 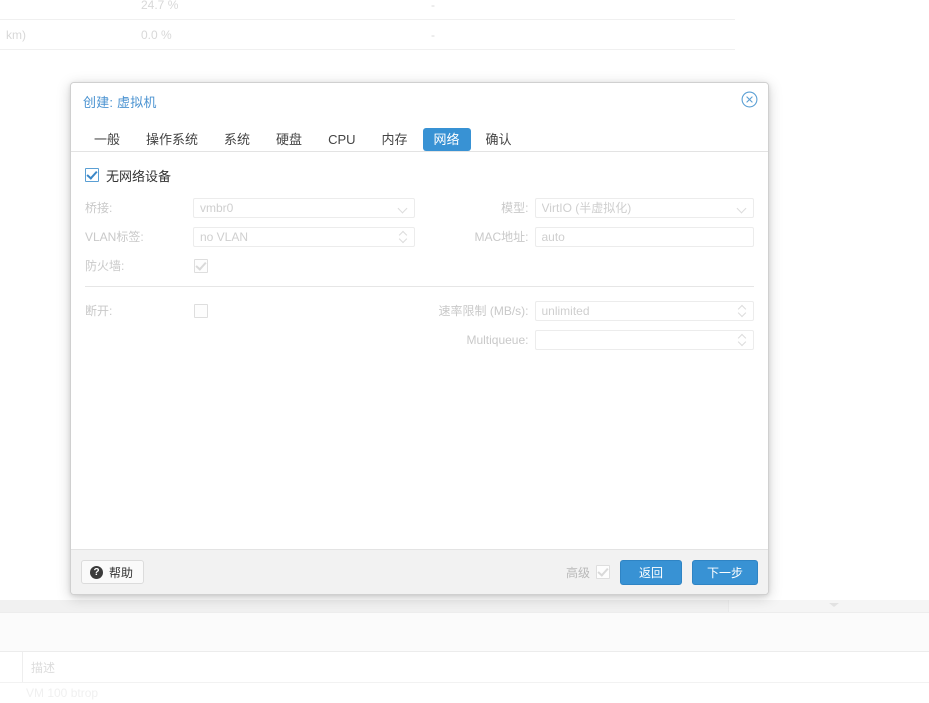 I want to click on field-rate-limit: 速率限制 (MB/s): unlimited, so click(x=589, y=310).